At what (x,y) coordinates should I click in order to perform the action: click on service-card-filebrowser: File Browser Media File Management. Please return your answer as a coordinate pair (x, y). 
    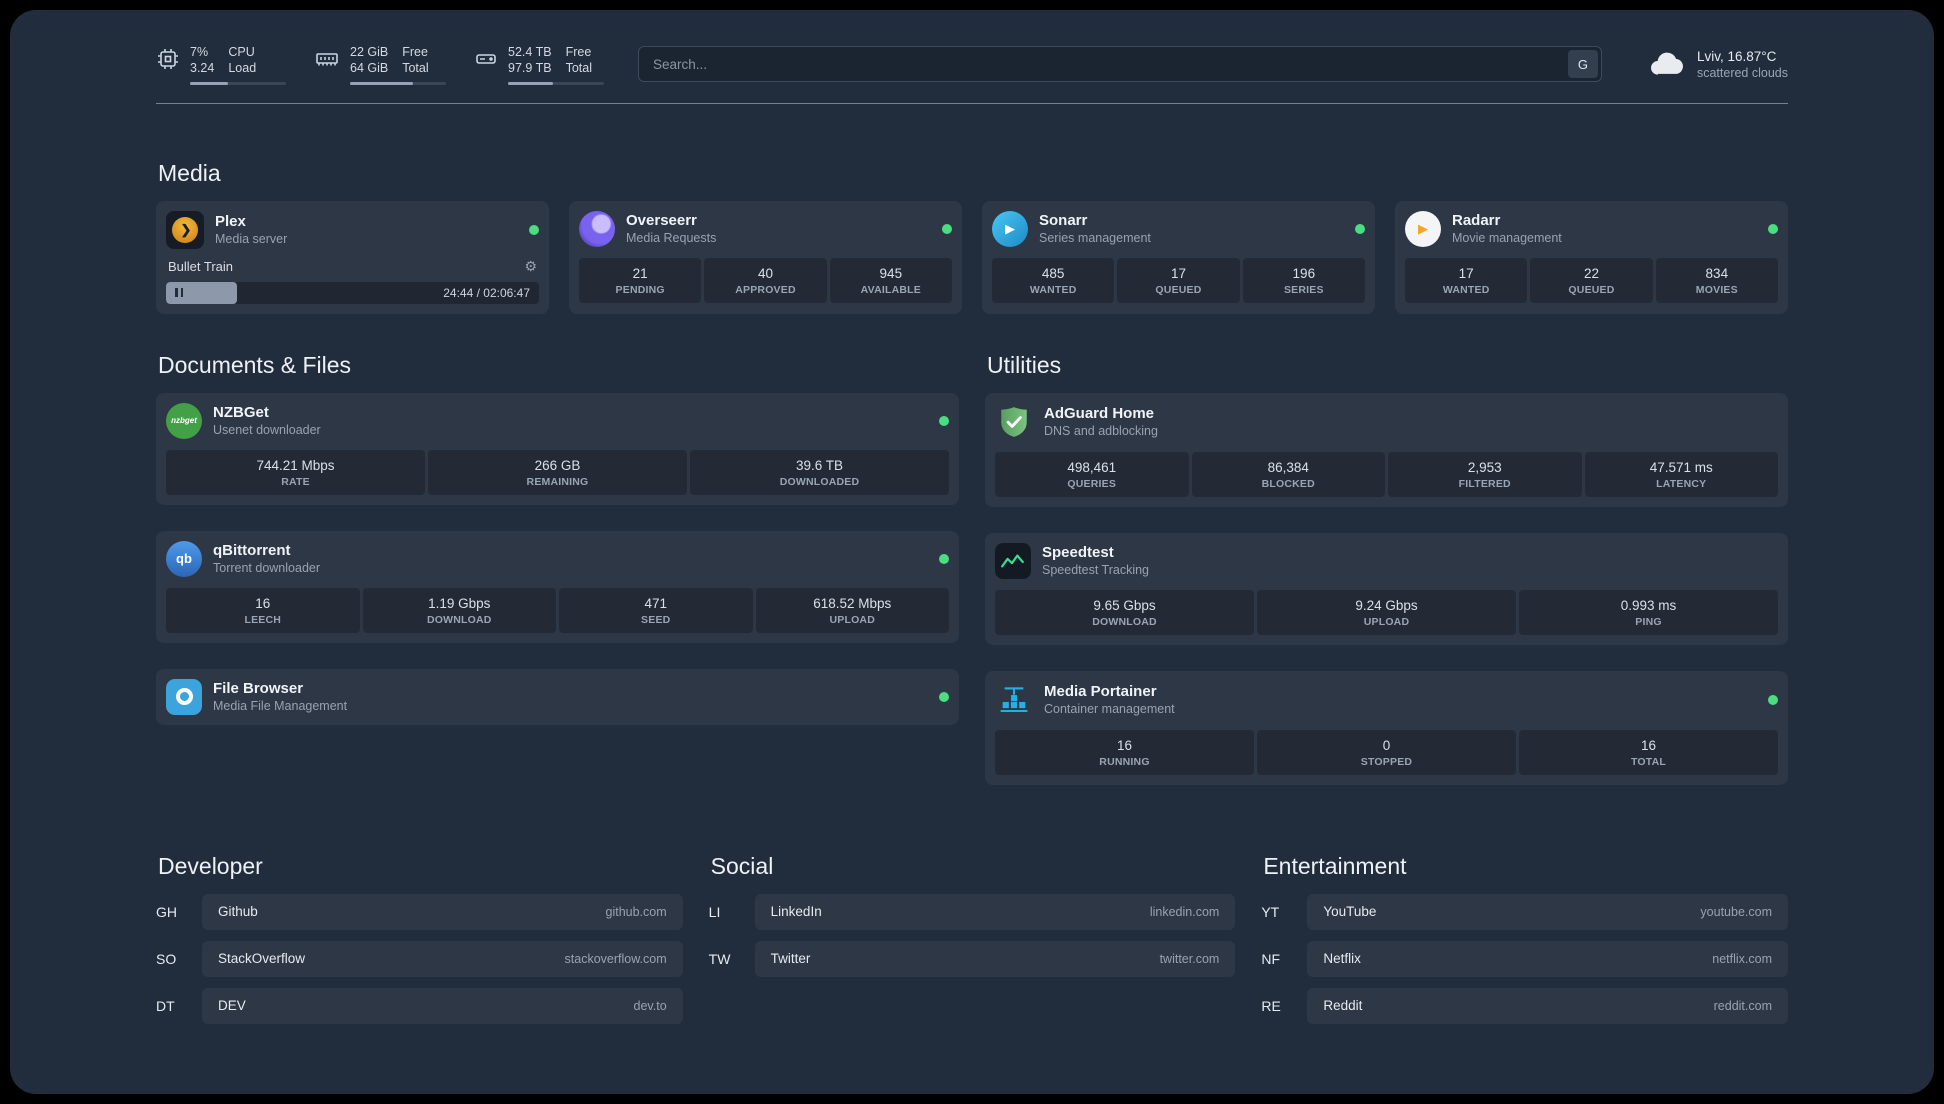
    Looking at the image, I should click on (557, 696).